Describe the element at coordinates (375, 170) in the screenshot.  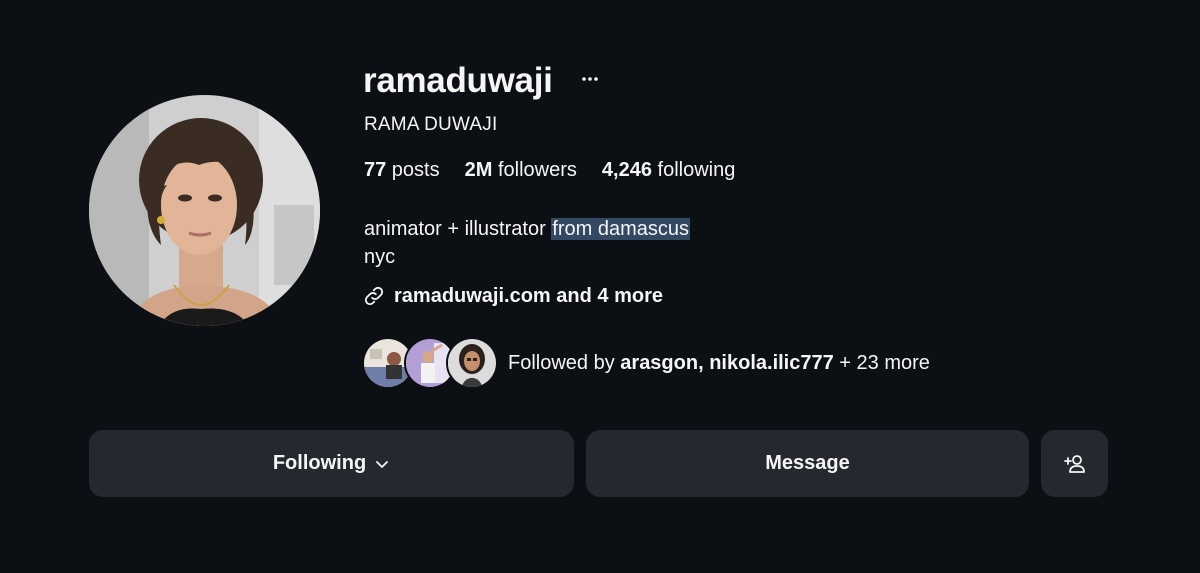
I see `posts-count-value: 77` at that location.